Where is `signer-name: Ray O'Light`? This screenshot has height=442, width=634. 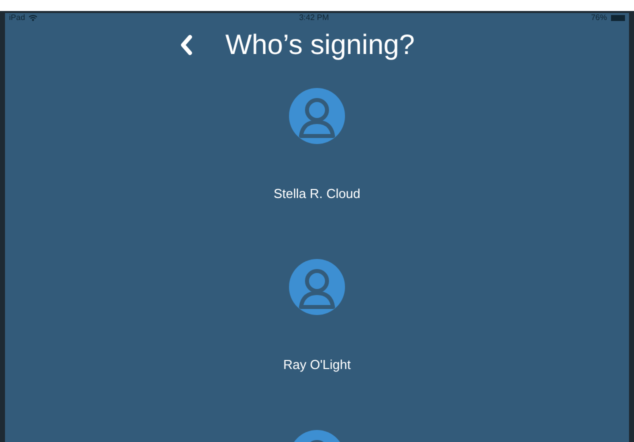 signer-name: Ray O'Light is located at coordinates (317, 364).